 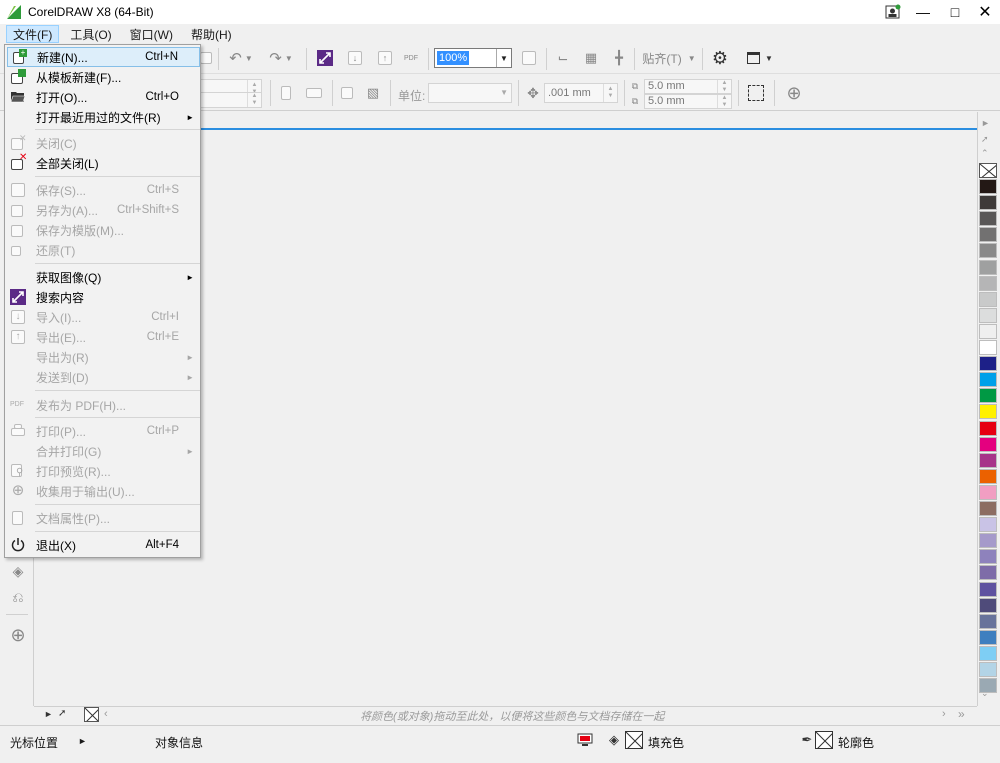 What do you see at coordinates (103, 97) in the screenshot?
I see `menu-open: 打开(O)... Ctrl+O` at bounding box center [103, 97].